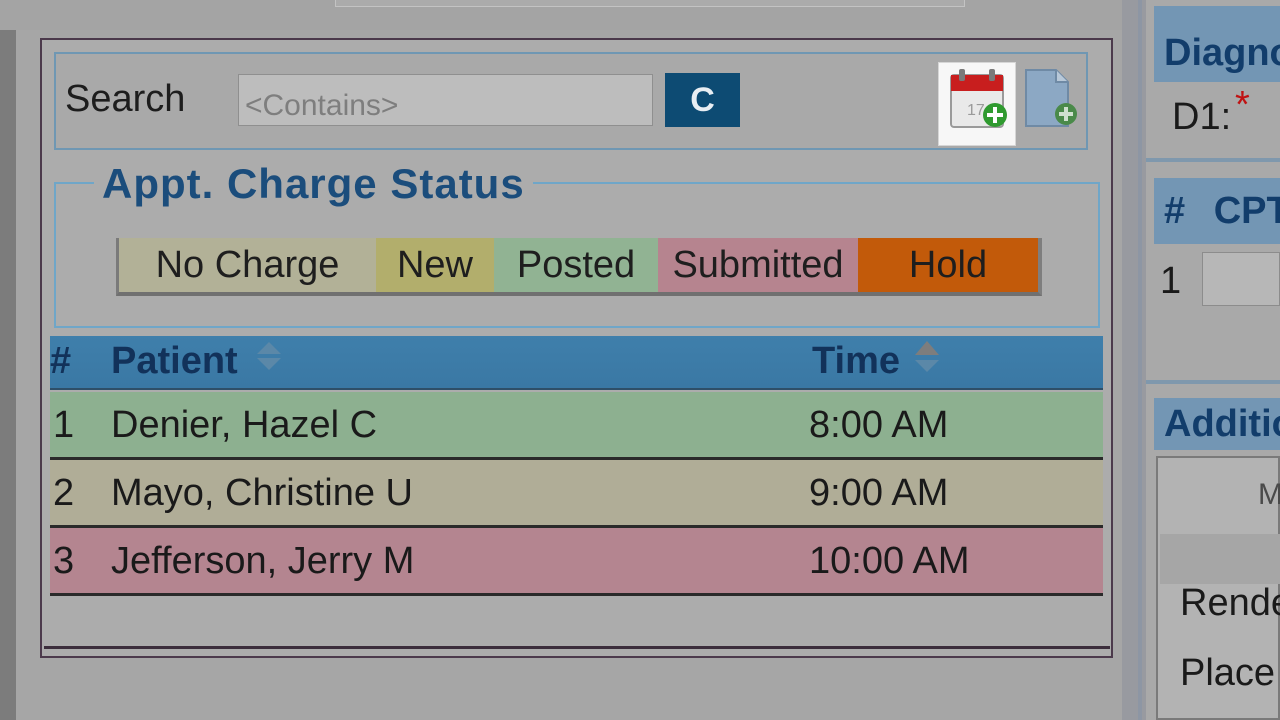  What do you see at coordinates (577, 647) in the screenshot?
I see `panel-divider` at bounding box center [577, 647].